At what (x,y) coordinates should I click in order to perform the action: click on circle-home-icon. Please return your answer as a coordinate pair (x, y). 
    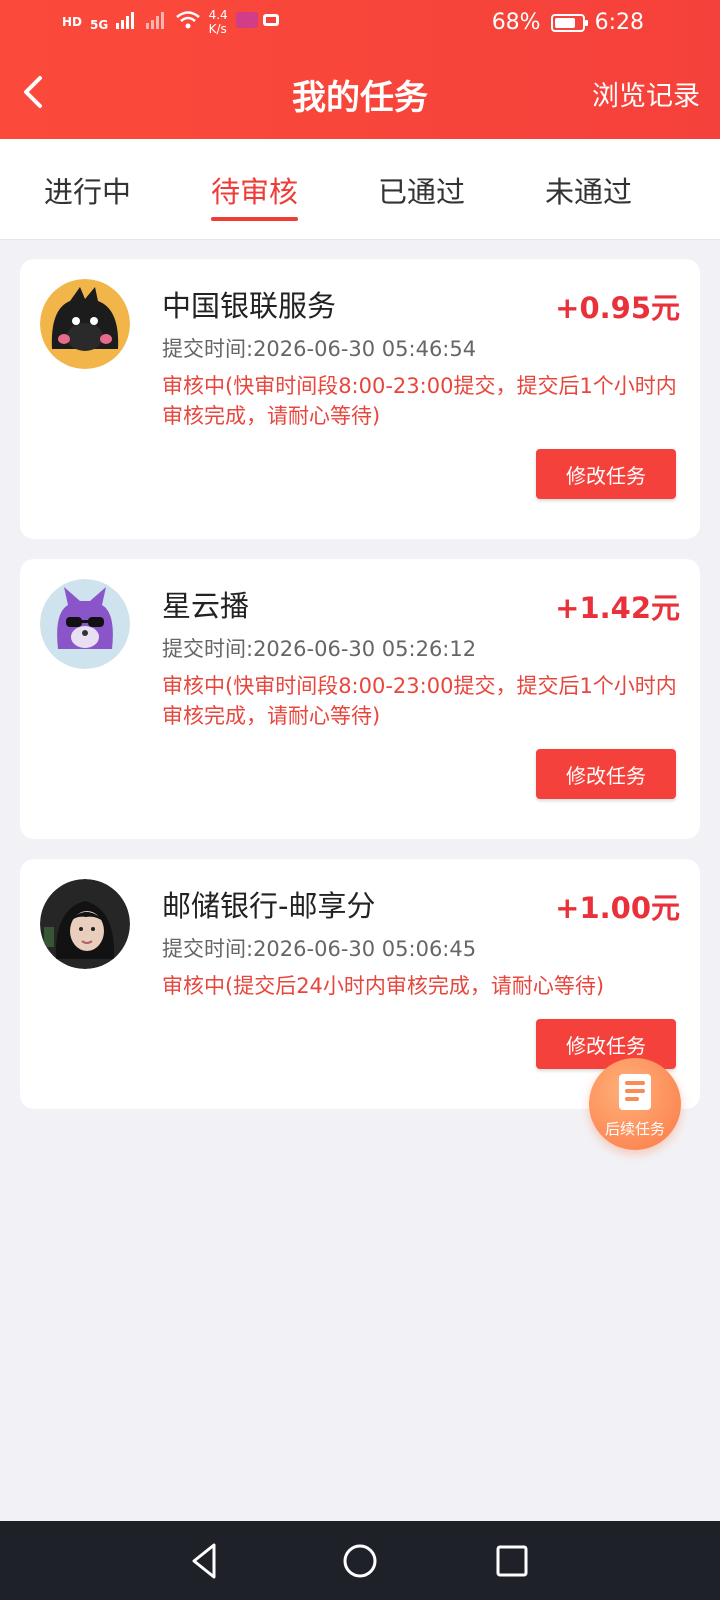
    Looking at the image, I should click on (360, 1561).